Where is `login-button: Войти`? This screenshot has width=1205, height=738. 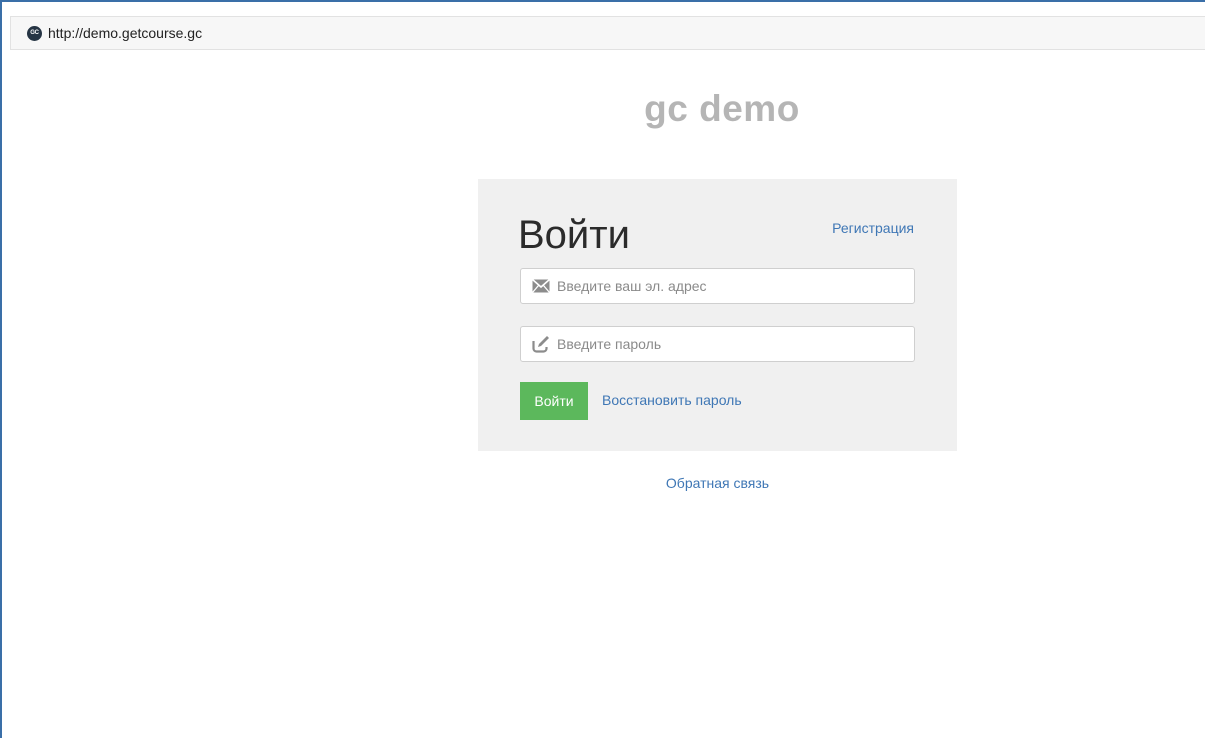
login-button: Войти is located at coordinates (554, 401).